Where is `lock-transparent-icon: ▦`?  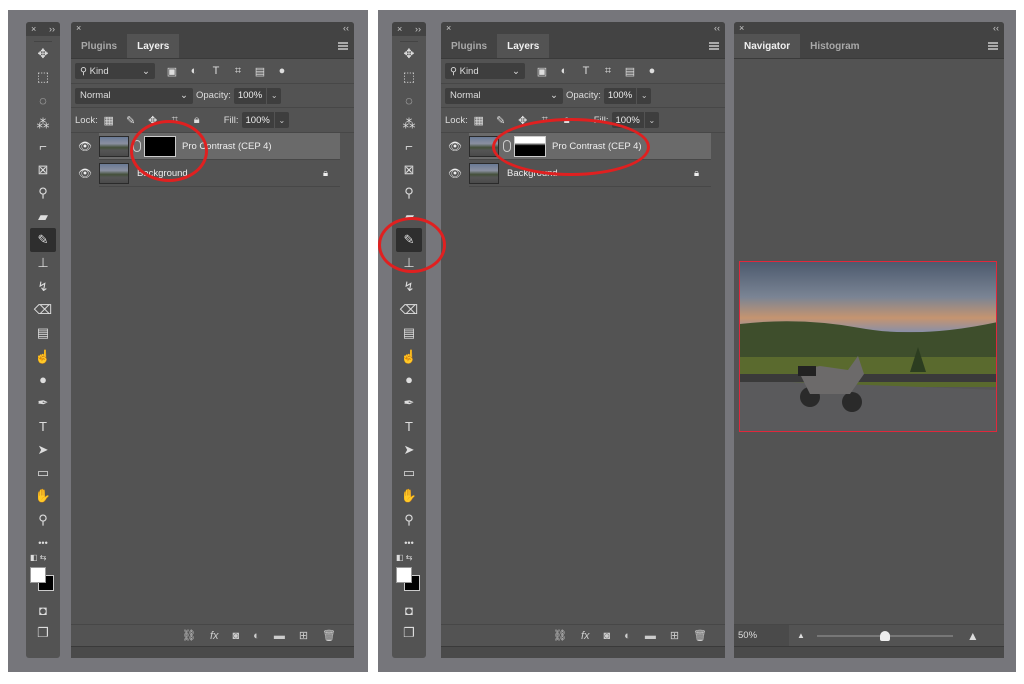 lock-transparent-icon: ▦ is located at coordinates (109, 120).